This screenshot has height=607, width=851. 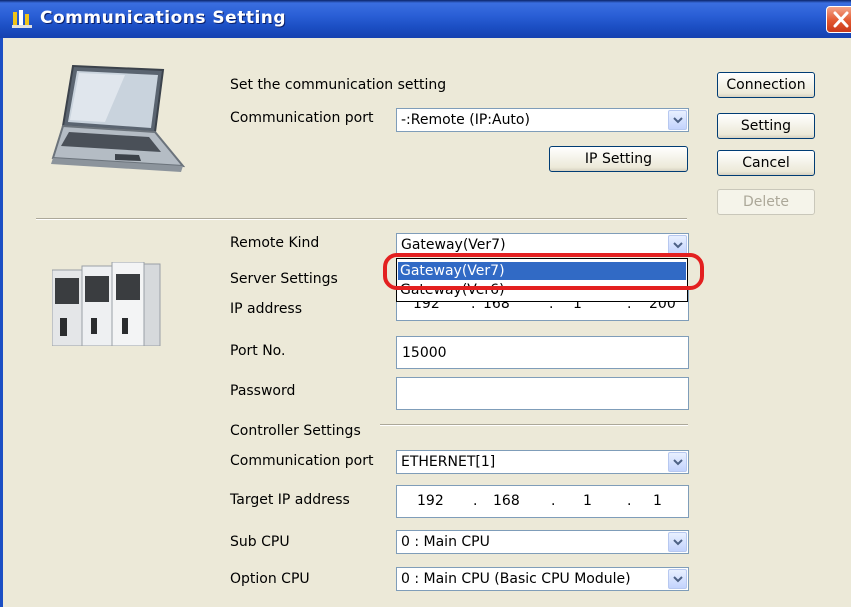 I want to click on target-ip-field: 192 . 168 . 1 . 1, so click(x=542, y=501).